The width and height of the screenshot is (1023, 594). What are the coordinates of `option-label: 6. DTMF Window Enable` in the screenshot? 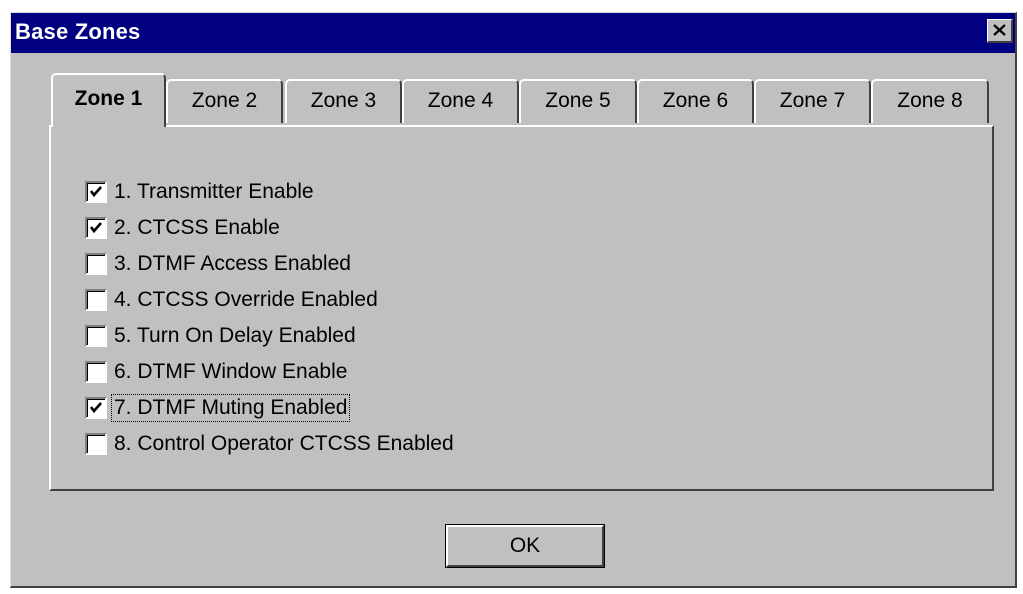 It's located at (231, 371).